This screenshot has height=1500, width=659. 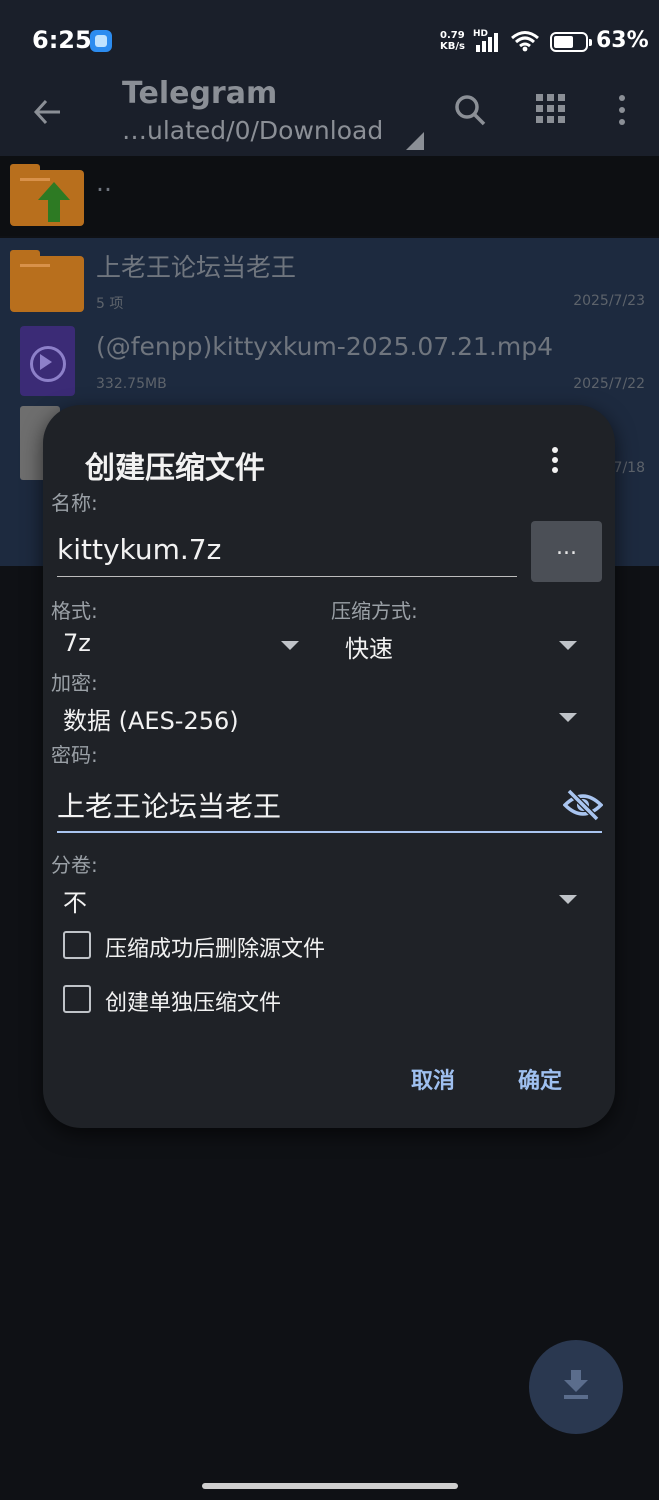 What do you see at coordinates (151, 721) in the screenshot?
I see `encryption-value: 数据 (AES-256)` at bounding box center [151, 721].